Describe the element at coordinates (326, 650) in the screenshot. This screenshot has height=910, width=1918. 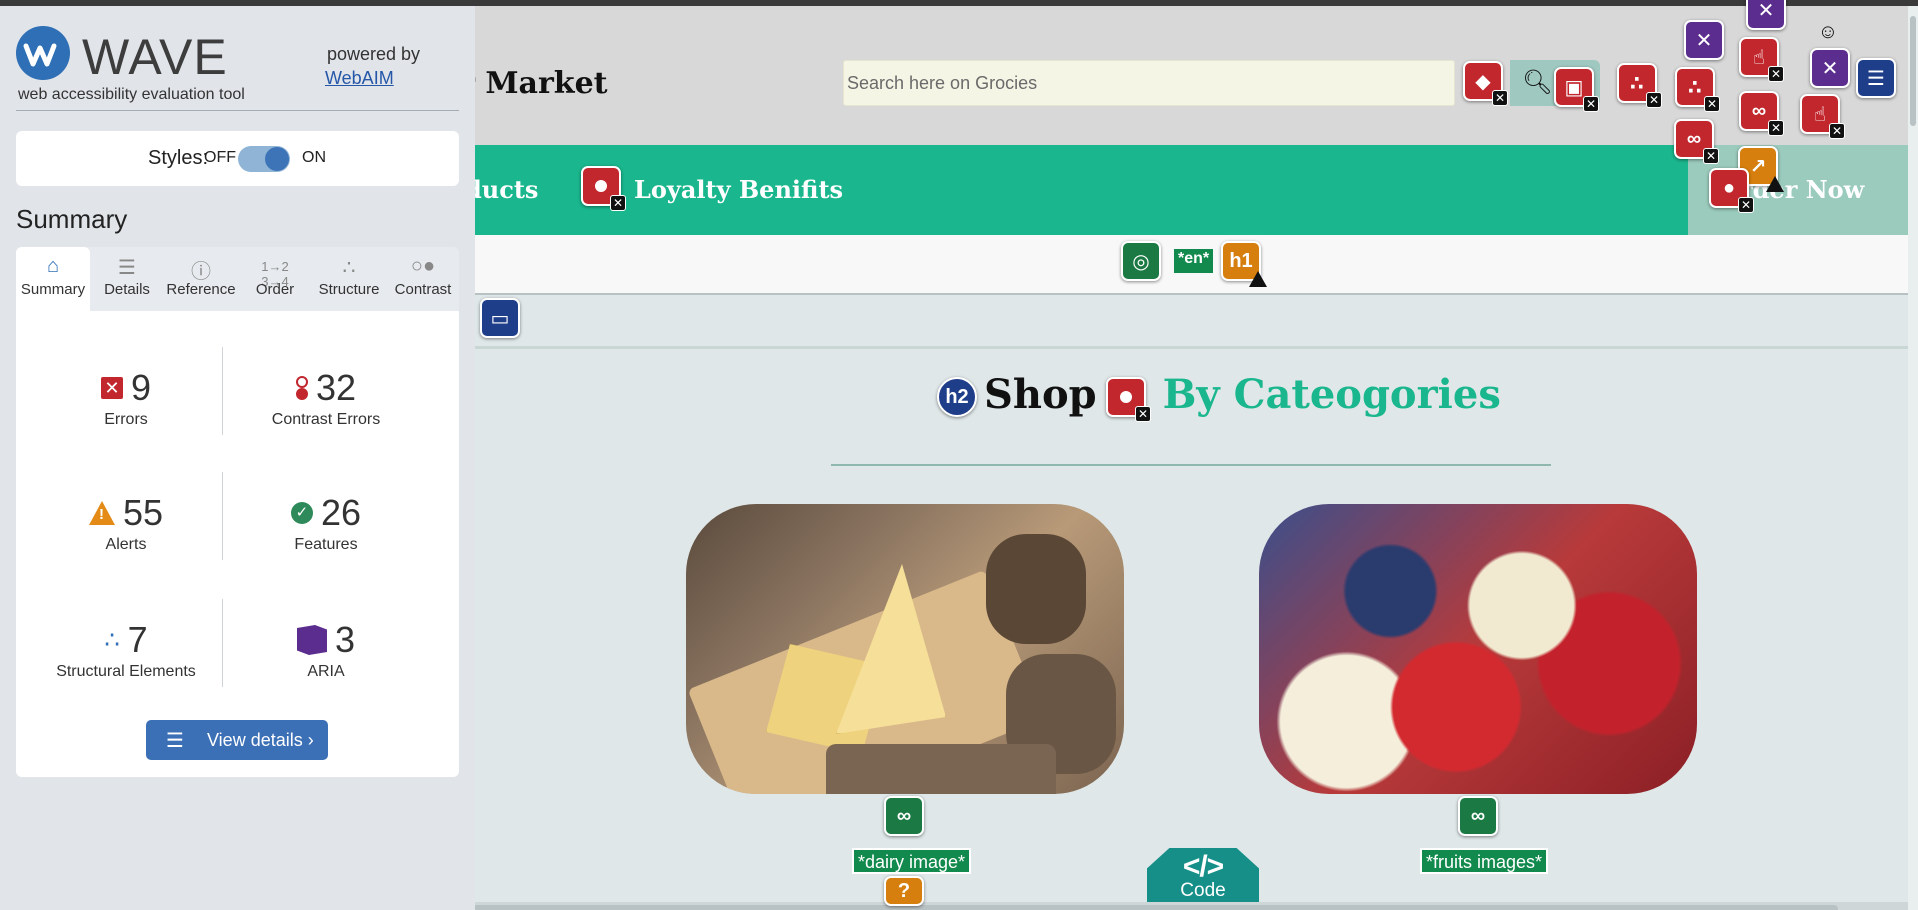
I see `stat-aria: 3 ARIA` at that location.